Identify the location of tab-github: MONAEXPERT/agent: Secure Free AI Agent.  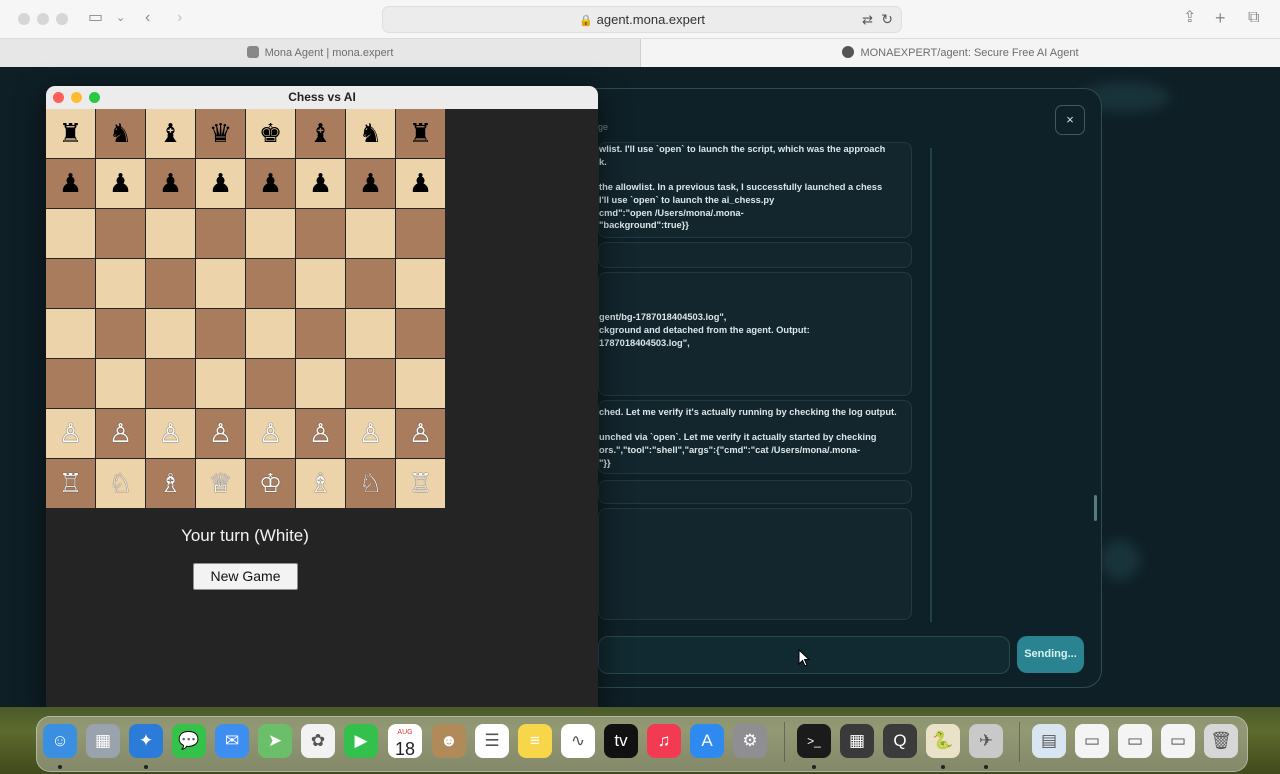
(960, 53).